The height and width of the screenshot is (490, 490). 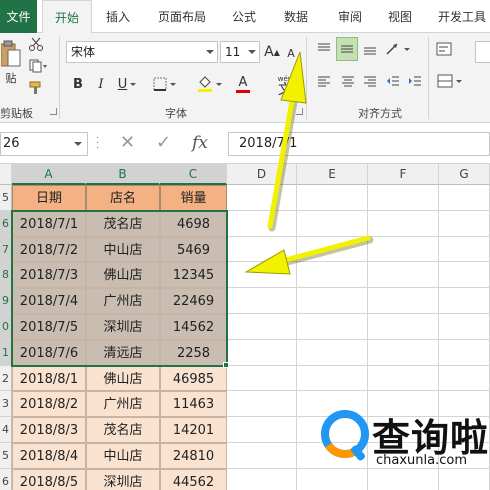 I want to click on table-cell: 14201, so click(x=193, y=430).